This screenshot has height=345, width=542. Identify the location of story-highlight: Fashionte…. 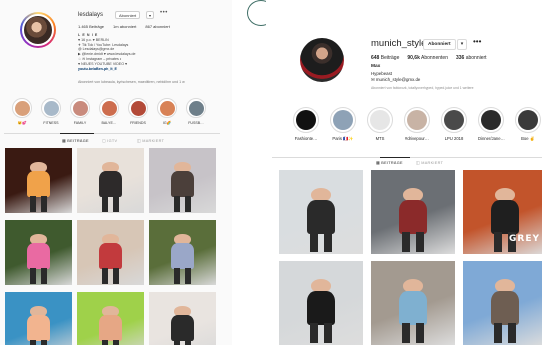
(306, 124).